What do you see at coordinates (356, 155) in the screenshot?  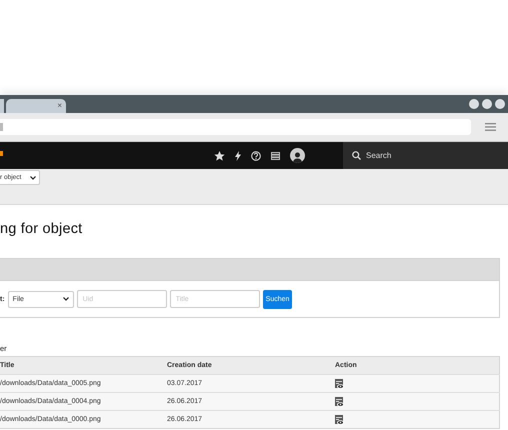 I see `search-icon` at bounding box center [356, 155].